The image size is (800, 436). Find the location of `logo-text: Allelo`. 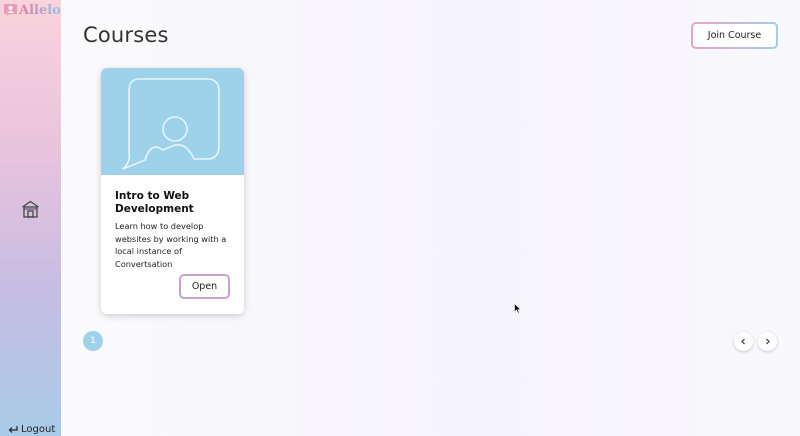

logo-text: Allelo is located at coordinates (40, 10).